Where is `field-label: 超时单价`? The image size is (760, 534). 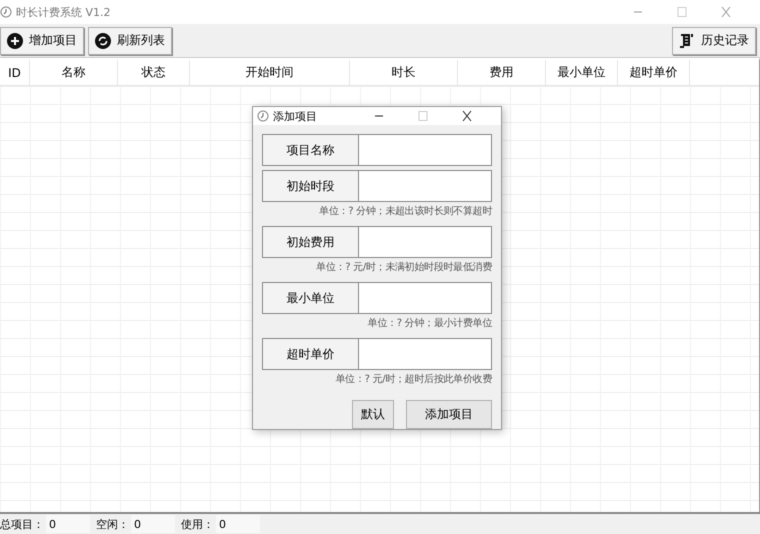 field-label: 超时单价 is located at coordinates (310, 354).